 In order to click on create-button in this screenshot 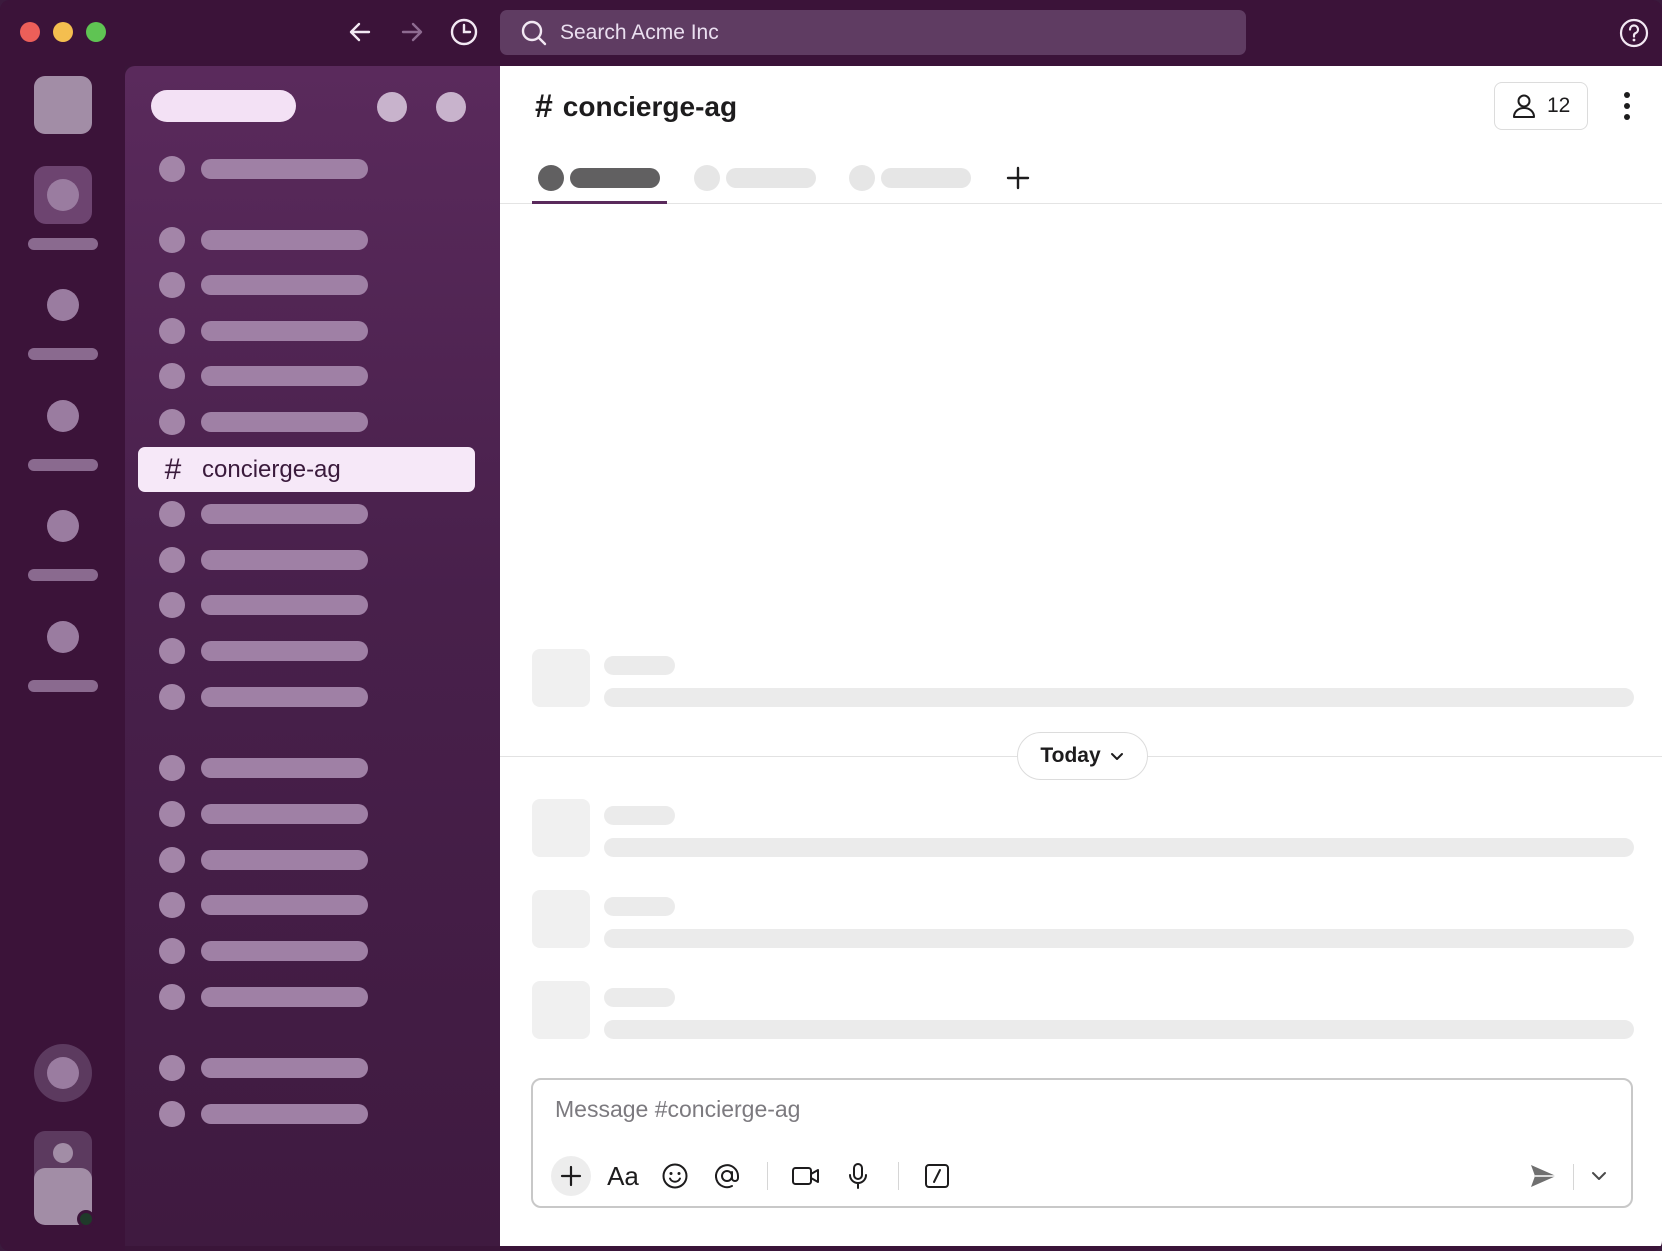, I will do `click(63, 1073)`.